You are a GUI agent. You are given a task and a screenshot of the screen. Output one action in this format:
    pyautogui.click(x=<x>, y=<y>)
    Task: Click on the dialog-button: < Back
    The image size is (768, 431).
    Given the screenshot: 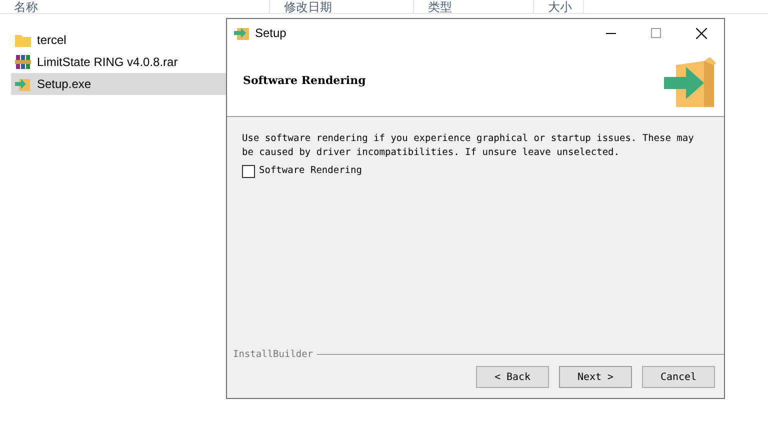 What is the action you would take?
    pyautogui.click(x=512, y=377)
    